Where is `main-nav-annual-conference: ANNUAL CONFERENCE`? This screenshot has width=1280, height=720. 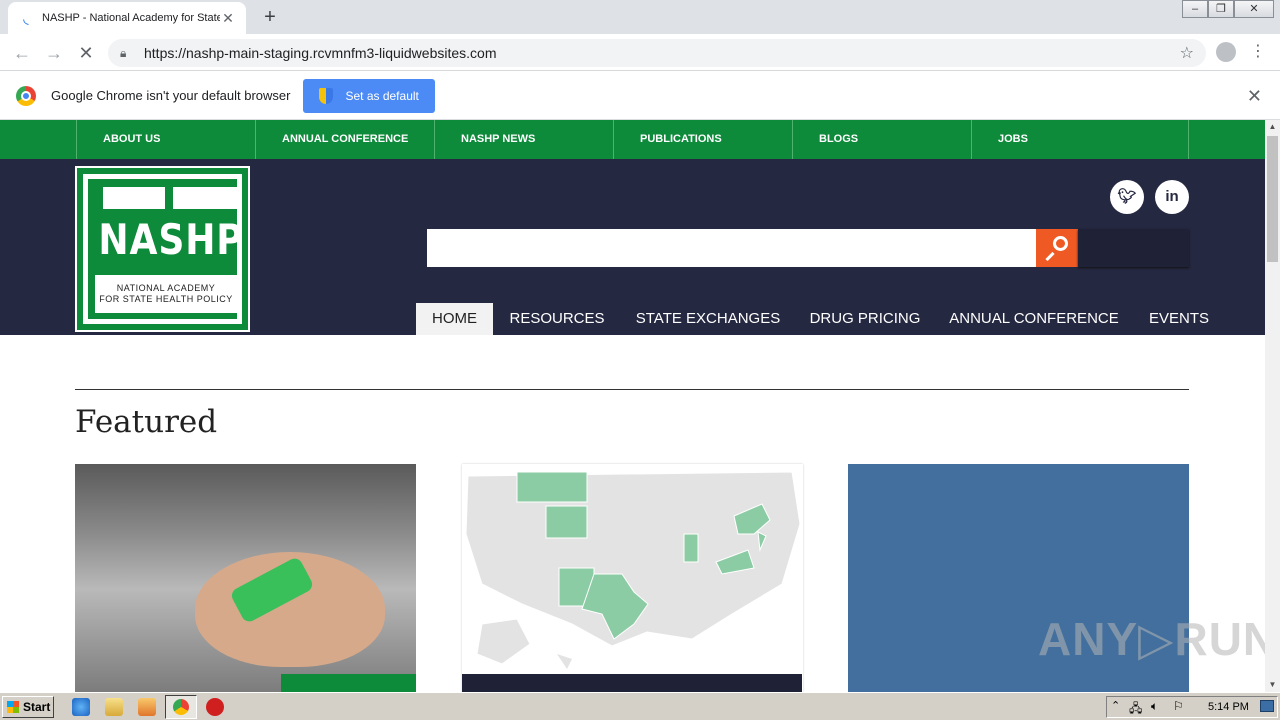 main-nav-annual-conference: ANNUAL CONFERENCE is located at coordinates (1034, 319).